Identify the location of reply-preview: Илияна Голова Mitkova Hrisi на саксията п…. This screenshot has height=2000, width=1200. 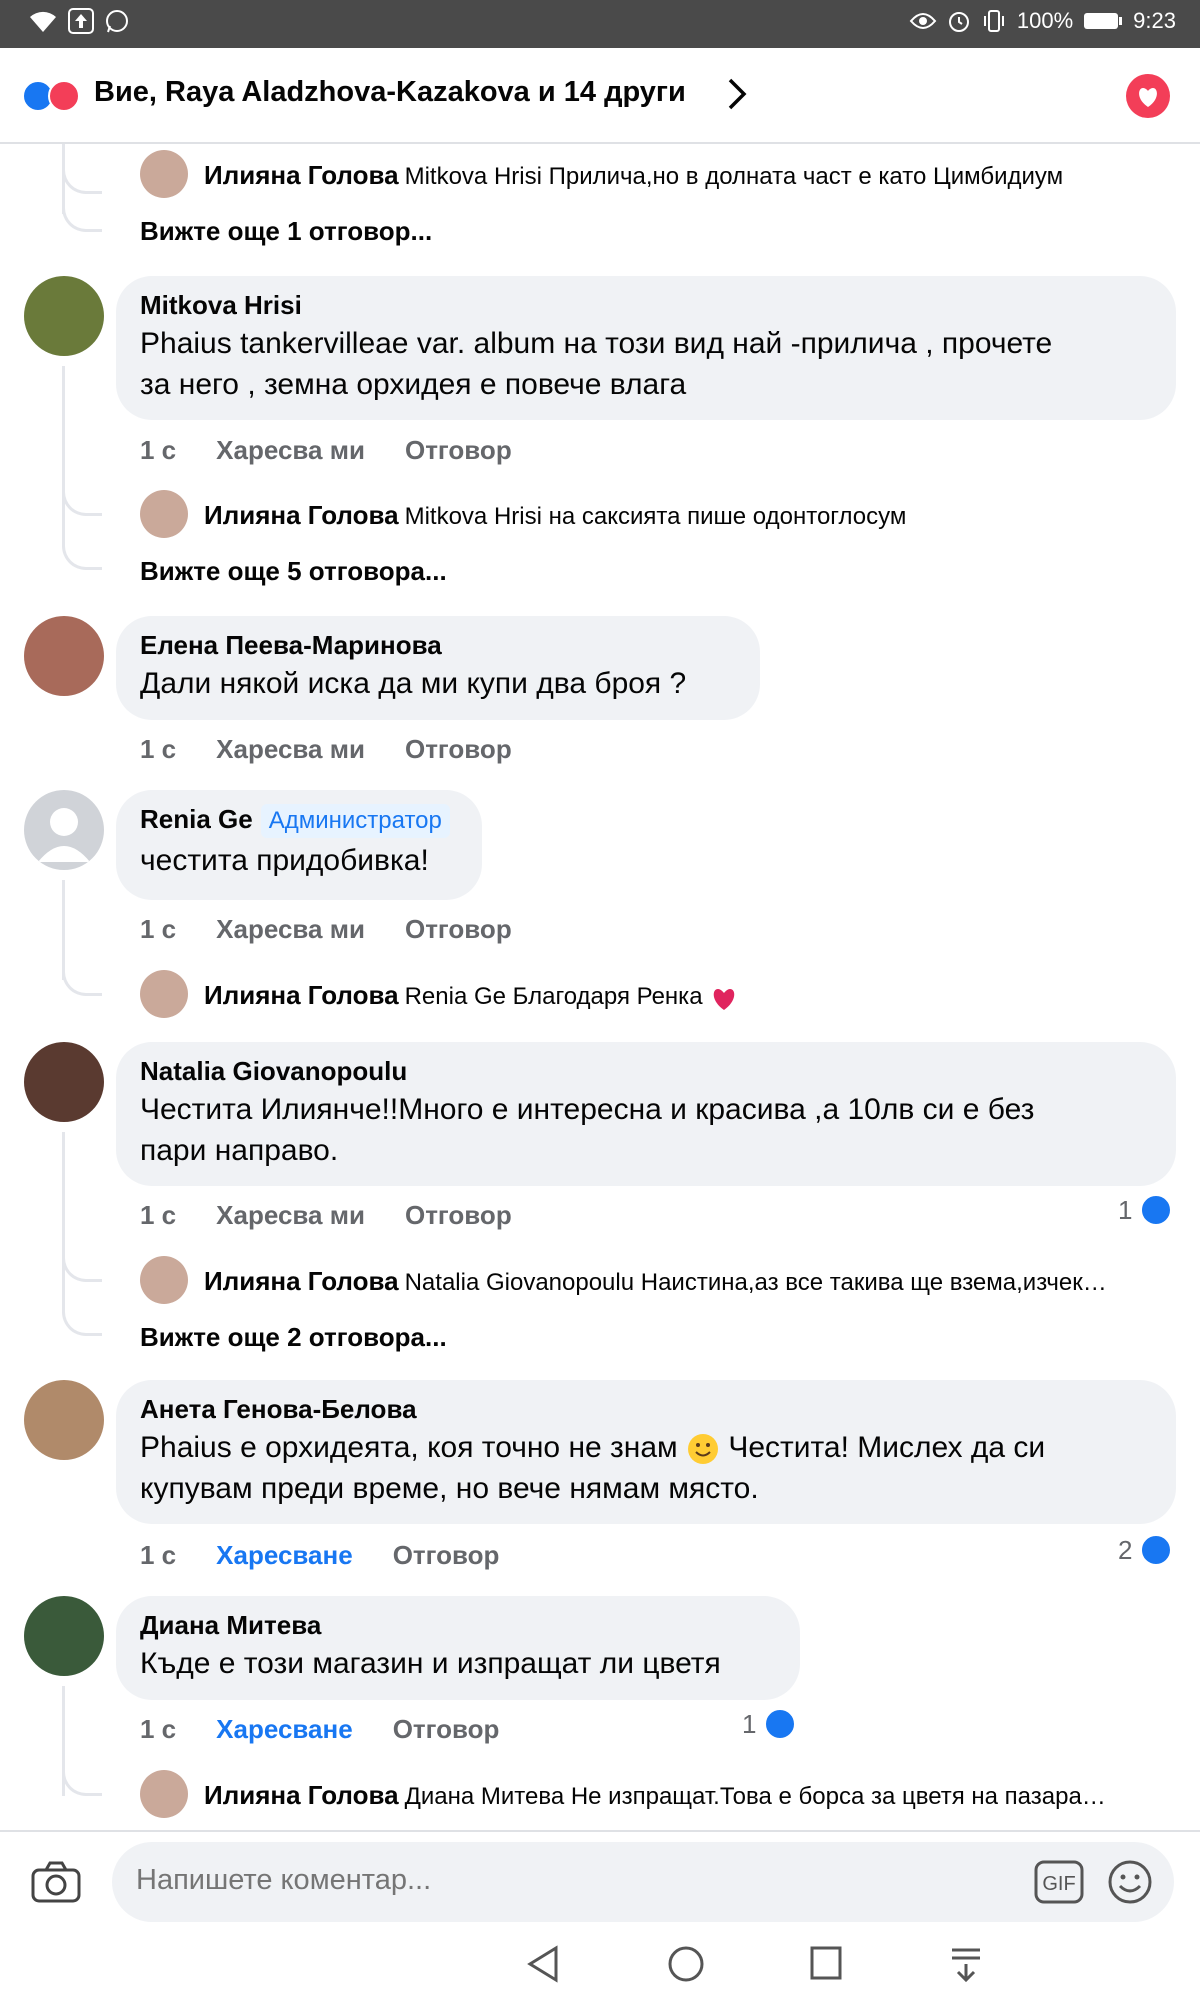
(684, 515).